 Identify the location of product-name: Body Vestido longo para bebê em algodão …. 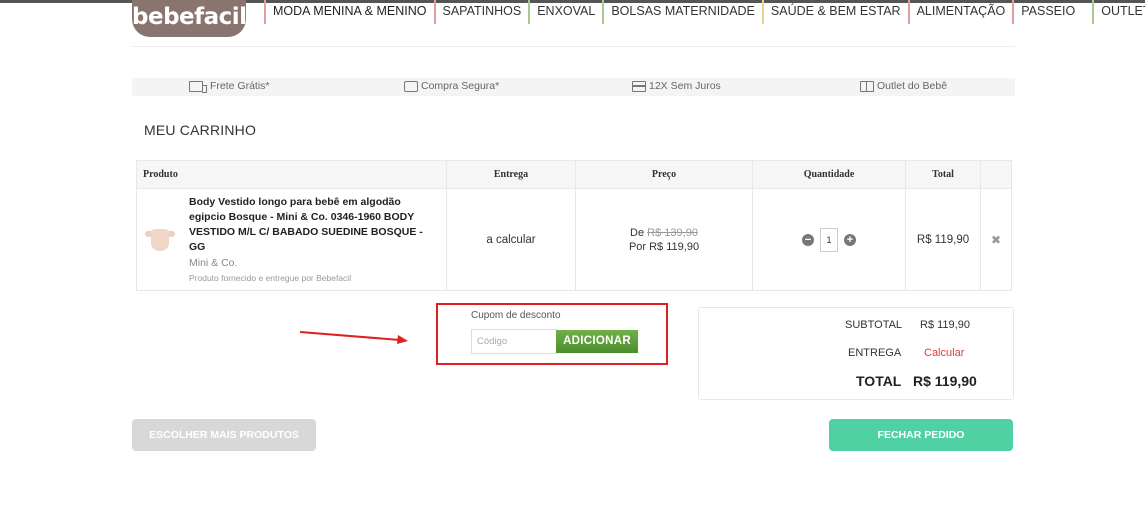
(311, 225).